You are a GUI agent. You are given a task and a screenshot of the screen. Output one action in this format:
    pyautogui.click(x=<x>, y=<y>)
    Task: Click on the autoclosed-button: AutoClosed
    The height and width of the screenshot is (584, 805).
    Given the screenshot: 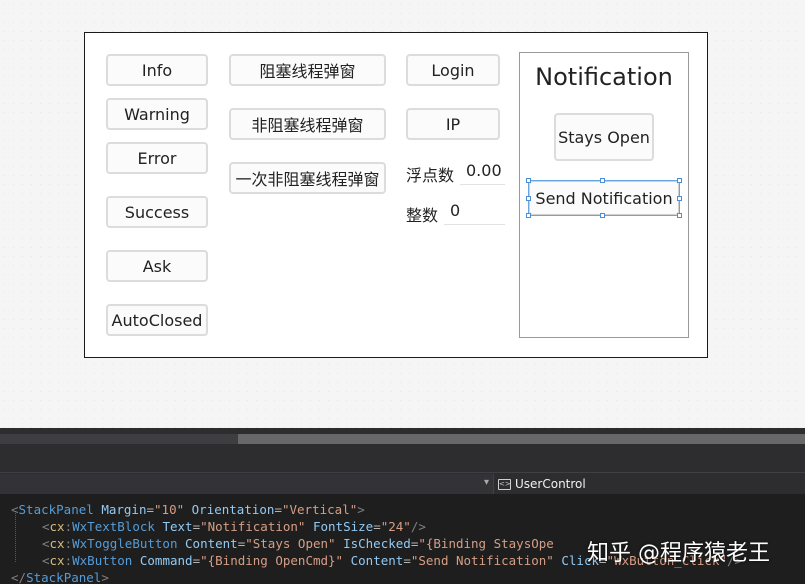 What is the action you would take?
    pyautogui.click(x=157, y=320)
    